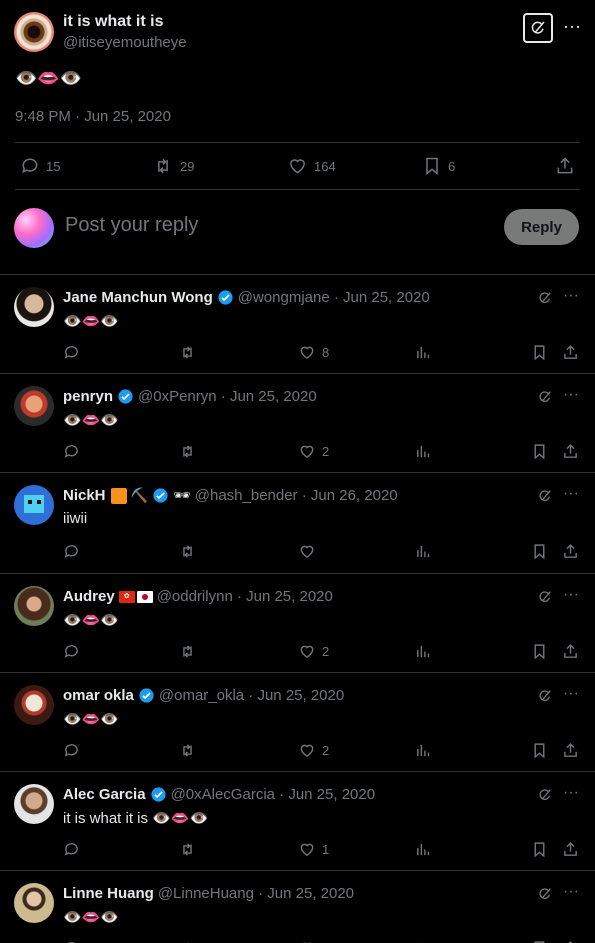 The image size is (595, 943). I want to click on author-name: Alec Garcia, so click(104, 794).